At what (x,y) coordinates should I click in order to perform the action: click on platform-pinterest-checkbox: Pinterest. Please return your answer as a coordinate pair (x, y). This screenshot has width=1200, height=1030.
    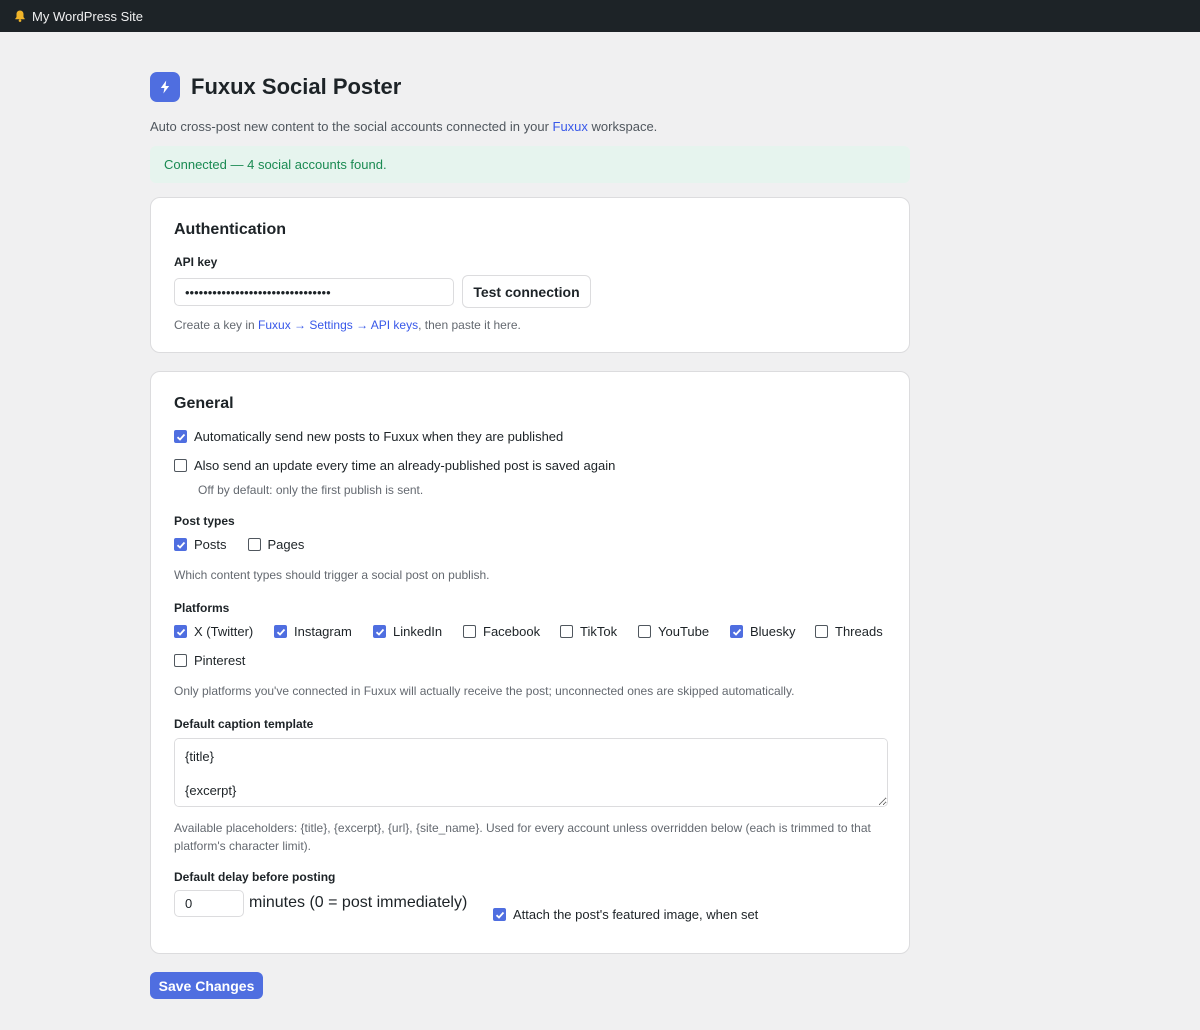
    Looking at the image, I should click on (209, 660).